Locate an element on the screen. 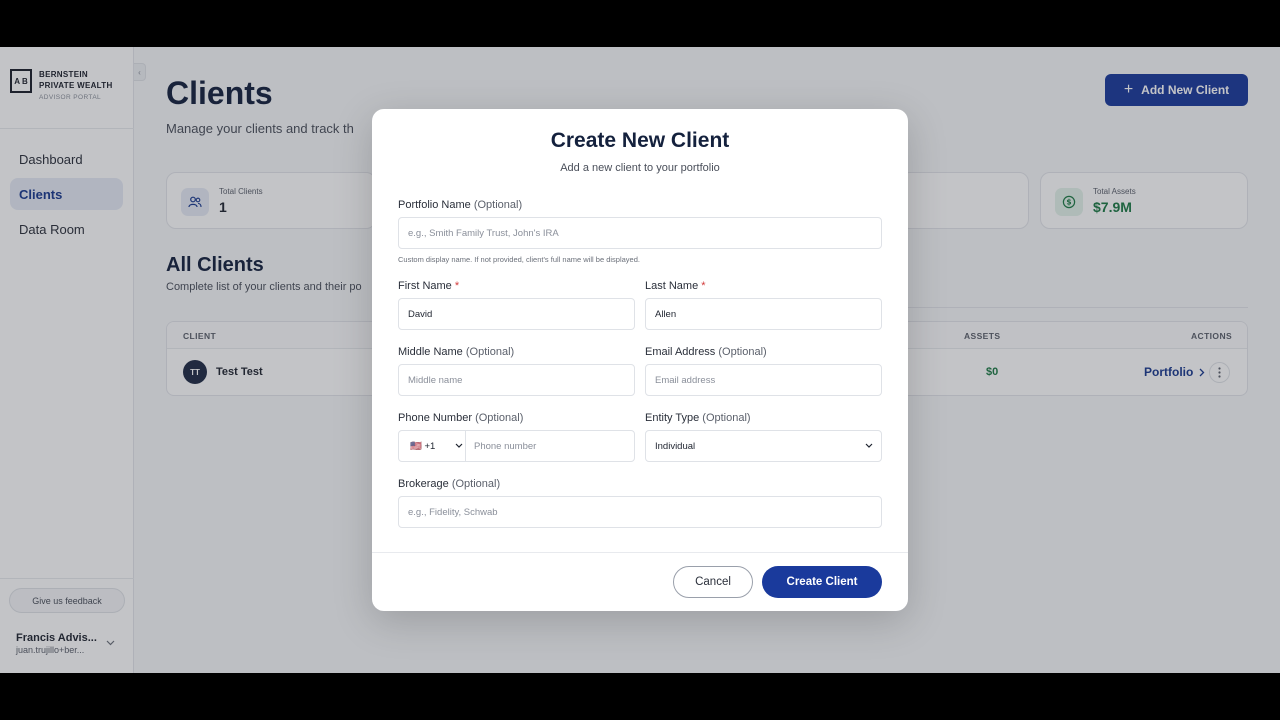 The height and width of the screenshot is (720, 1280). cancel-button: Cancel is located at coordinates (713, 582).